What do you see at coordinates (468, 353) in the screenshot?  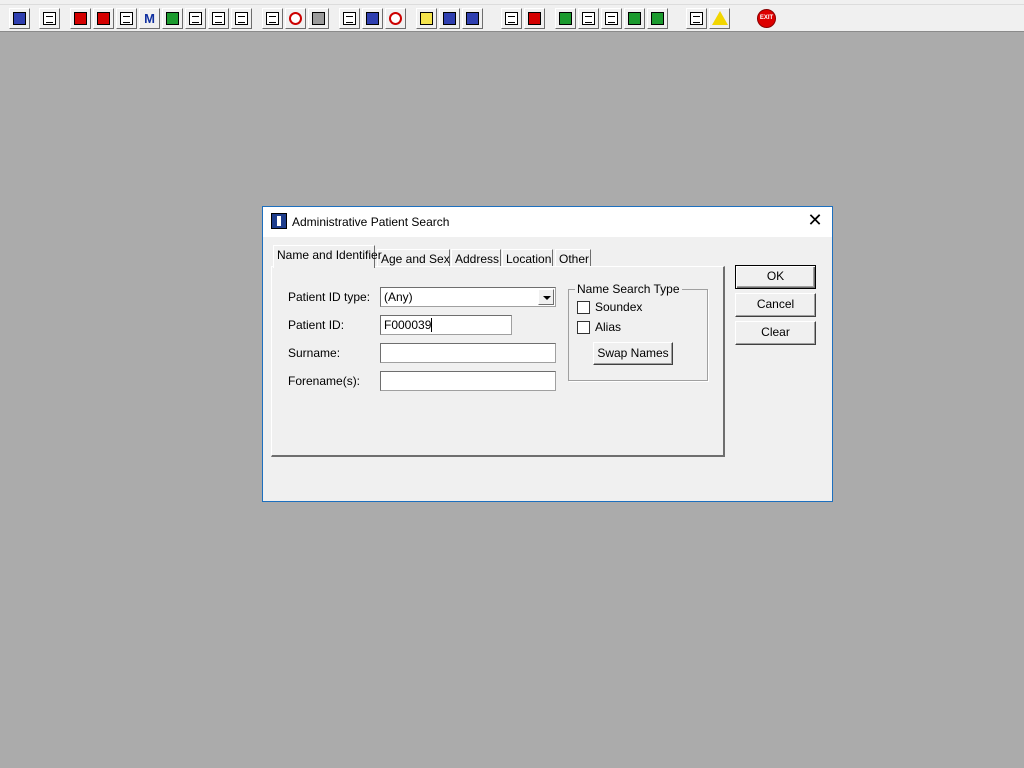 I see `surname-input` at bounding box center [468, 353].